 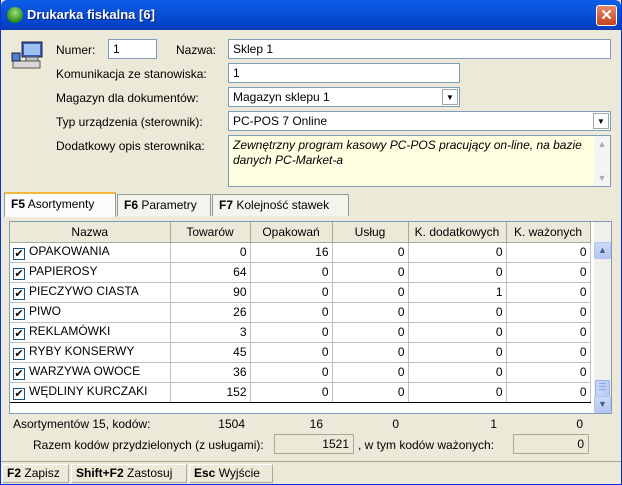 What do you see at coordinates (210, 332) in the screenshot?
I see `cell-value: 3` at bounding box center [210, 332].